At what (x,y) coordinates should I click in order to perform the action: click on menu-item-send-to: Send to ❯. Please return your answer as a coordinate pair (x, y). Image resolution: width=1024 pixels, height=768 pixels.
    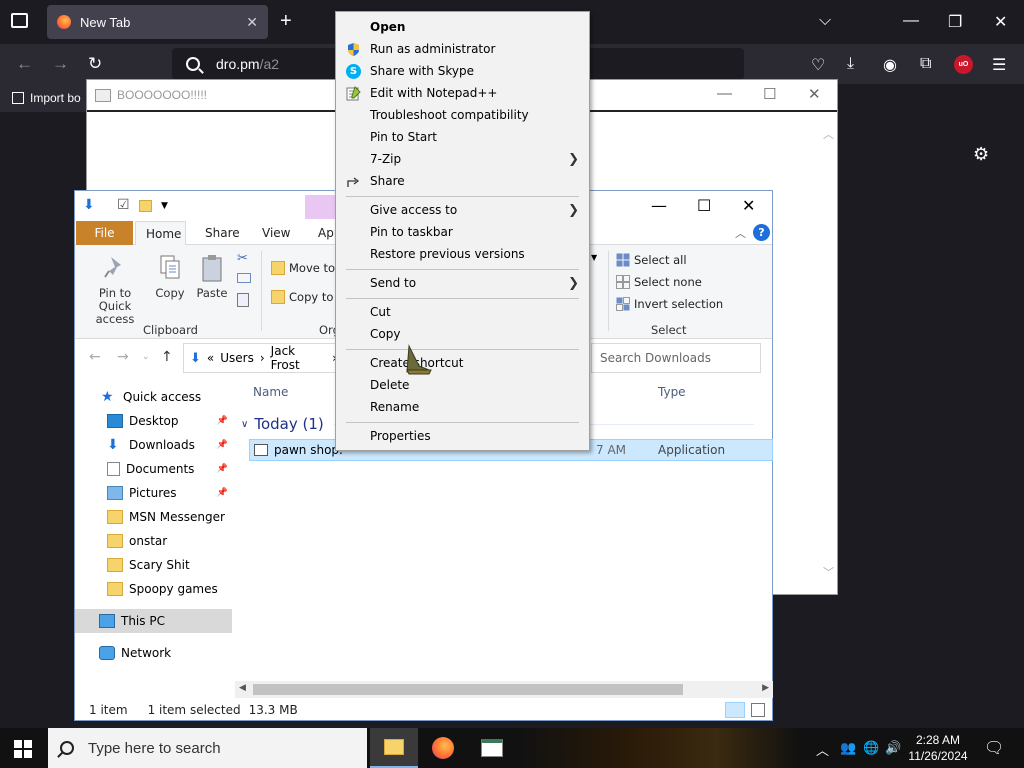
    Looking at the image, I should click on (462, 283).